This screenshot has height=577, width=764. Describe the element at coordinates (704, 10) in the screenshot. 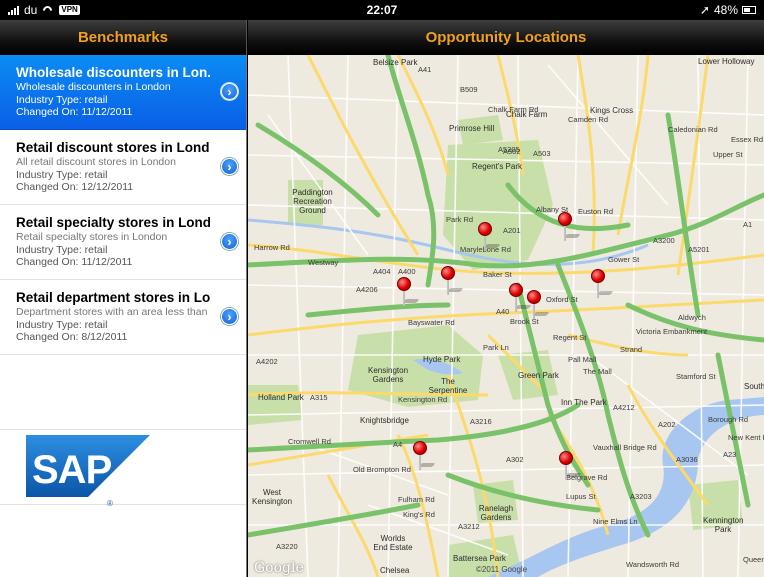

I see `location-arrow-icon: ➚` at that location.